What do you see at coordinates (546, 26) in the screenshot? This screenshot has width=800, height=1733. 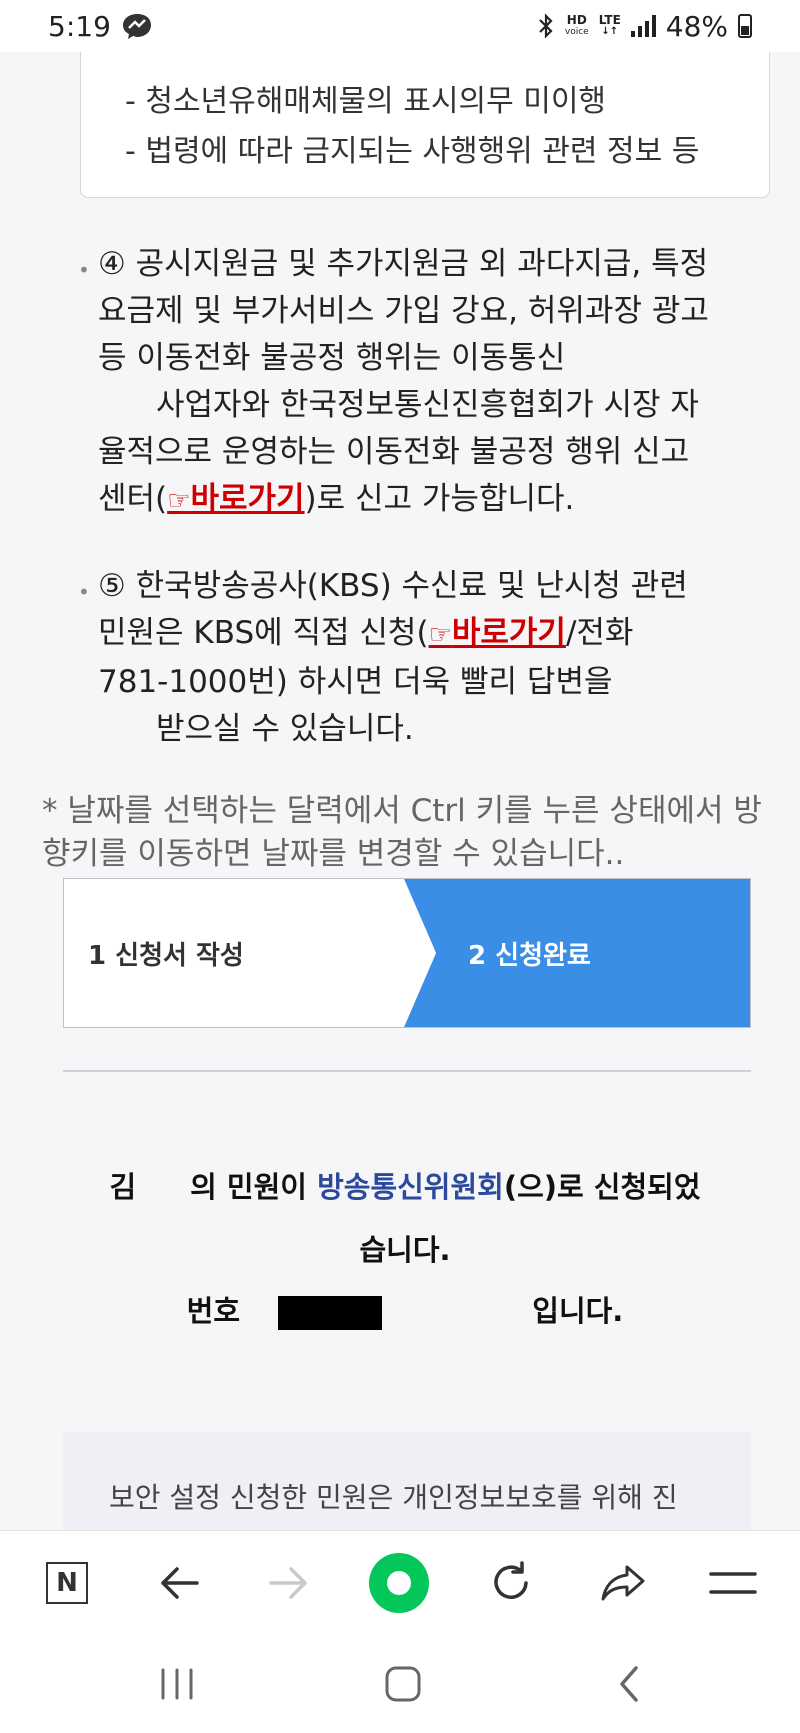 I see `bluetooth-icon` at bounding box center [546, 26].